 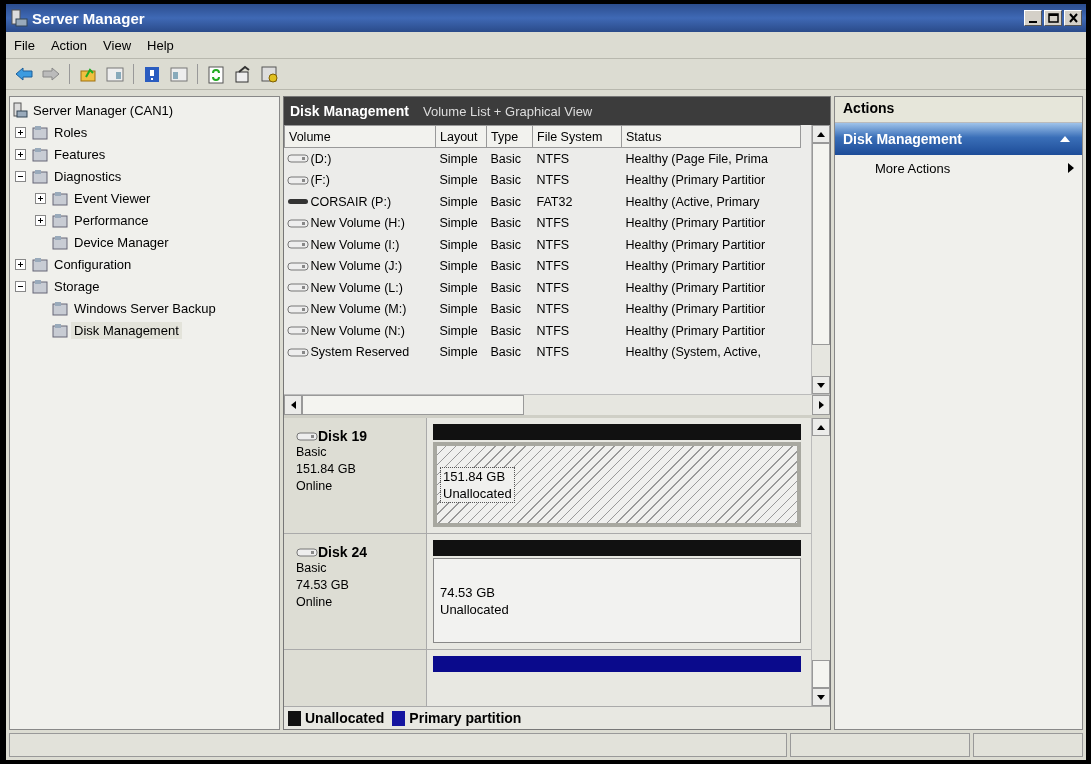 I want to click on scroll-left-arrow-icon, so click(x=293, y=405).